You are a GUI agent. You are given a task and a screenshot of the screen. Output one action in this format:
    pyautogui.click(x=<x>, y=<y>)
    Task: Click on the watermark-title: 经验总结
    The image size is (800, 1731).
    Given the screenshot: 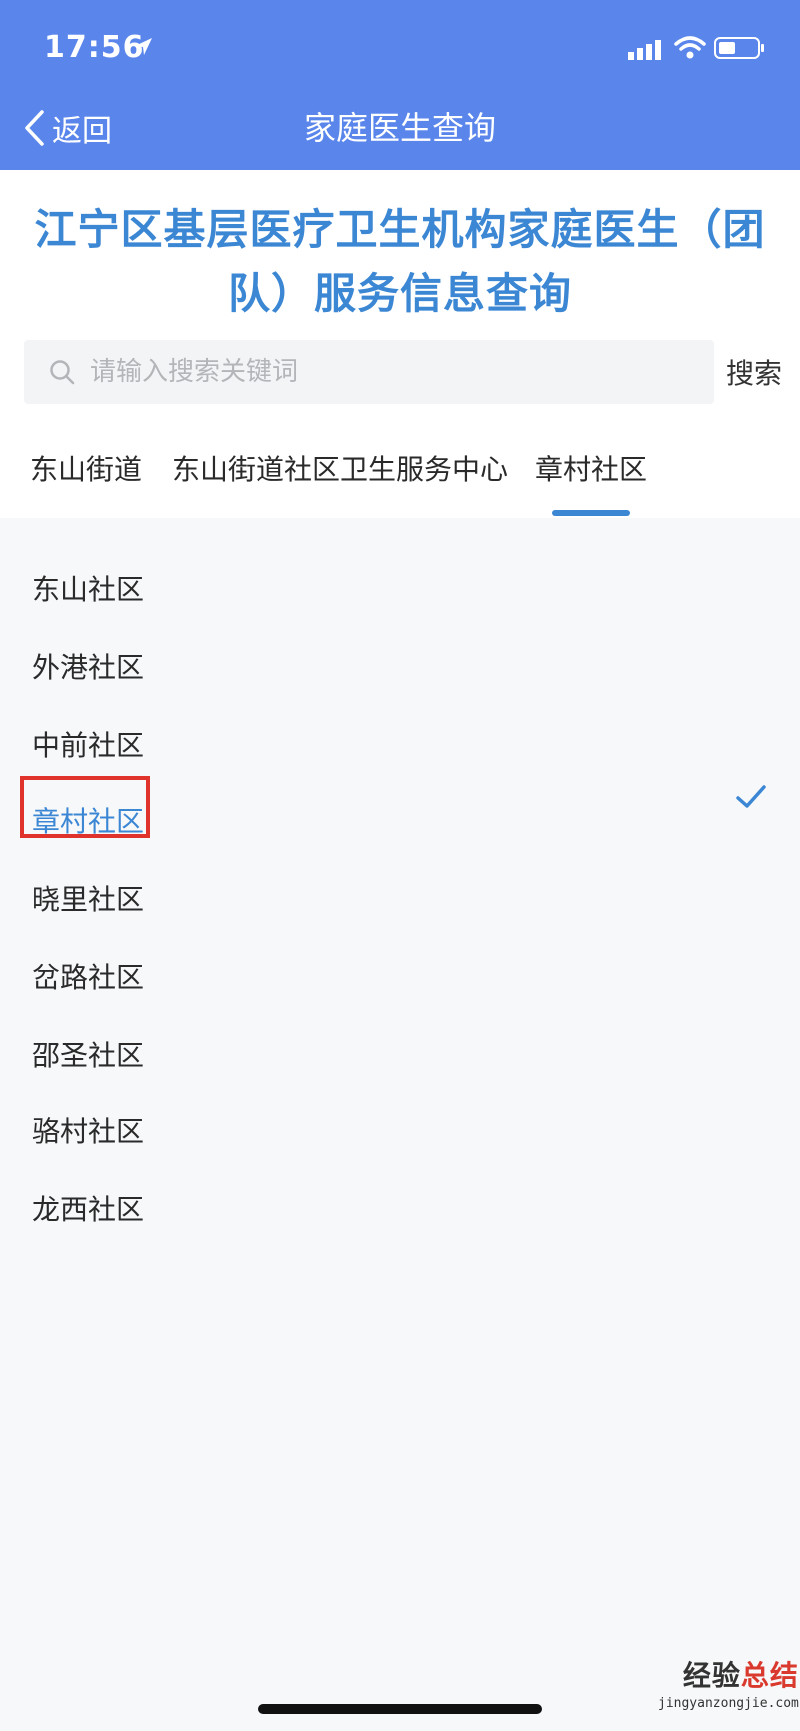 What is the action you would take?
    pyautogui.click(x=728, y=1674)
    